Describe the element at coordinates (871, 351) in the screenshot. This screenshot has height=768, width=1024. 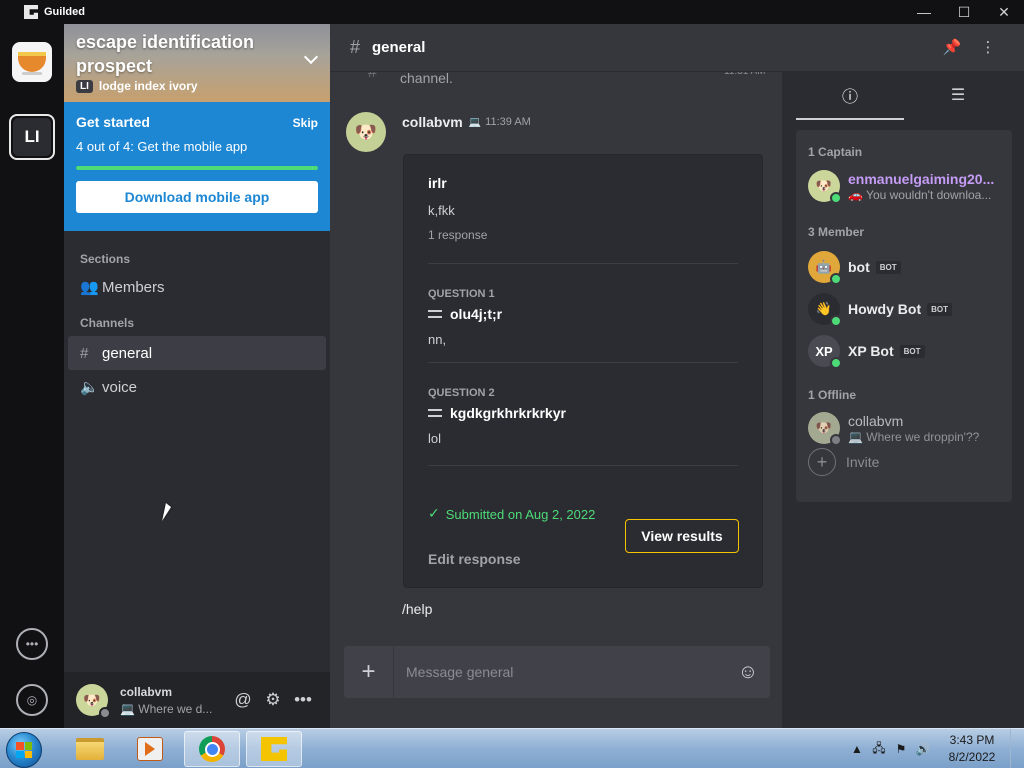
I see `member-name: XP Bot` at that location.